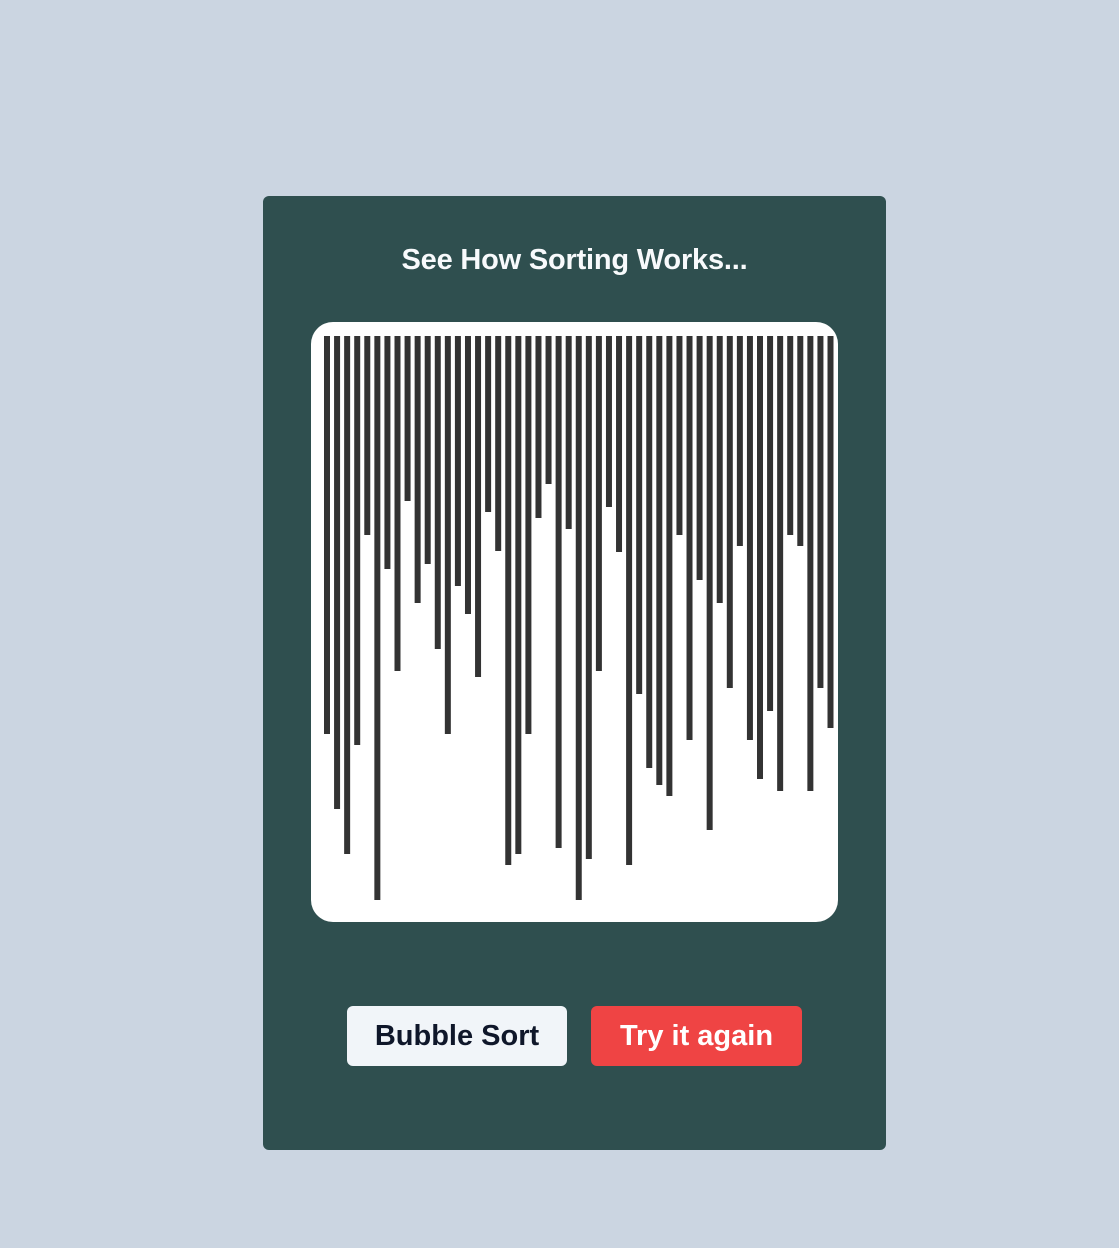 Image resolution: width=1119 pixels, height=1248 pixels. What do you see at coordinates (457, 1036) in the screenshot?
I see `bubble-sort-button: Bubble Sort` at bounding box center [457, 1036].